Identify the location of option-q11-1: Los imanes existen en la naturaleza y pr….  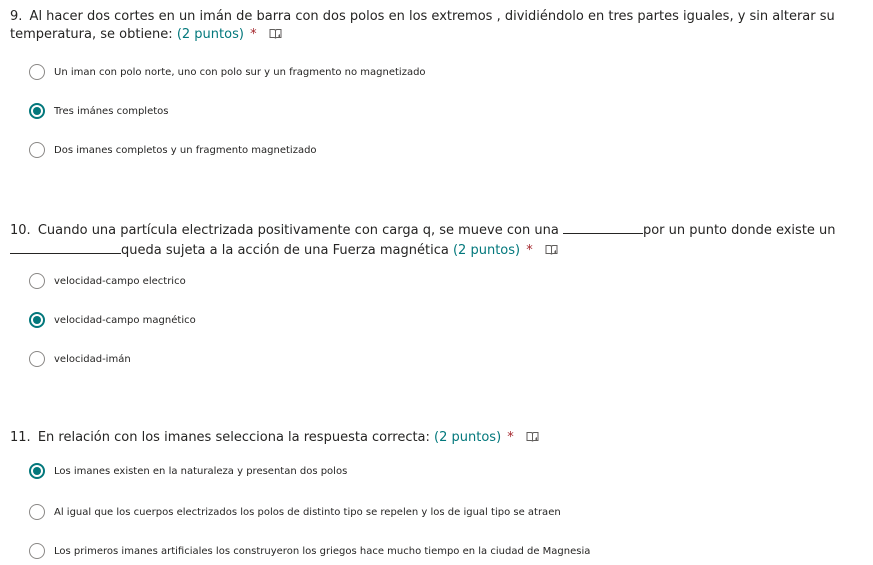
(188, 471).